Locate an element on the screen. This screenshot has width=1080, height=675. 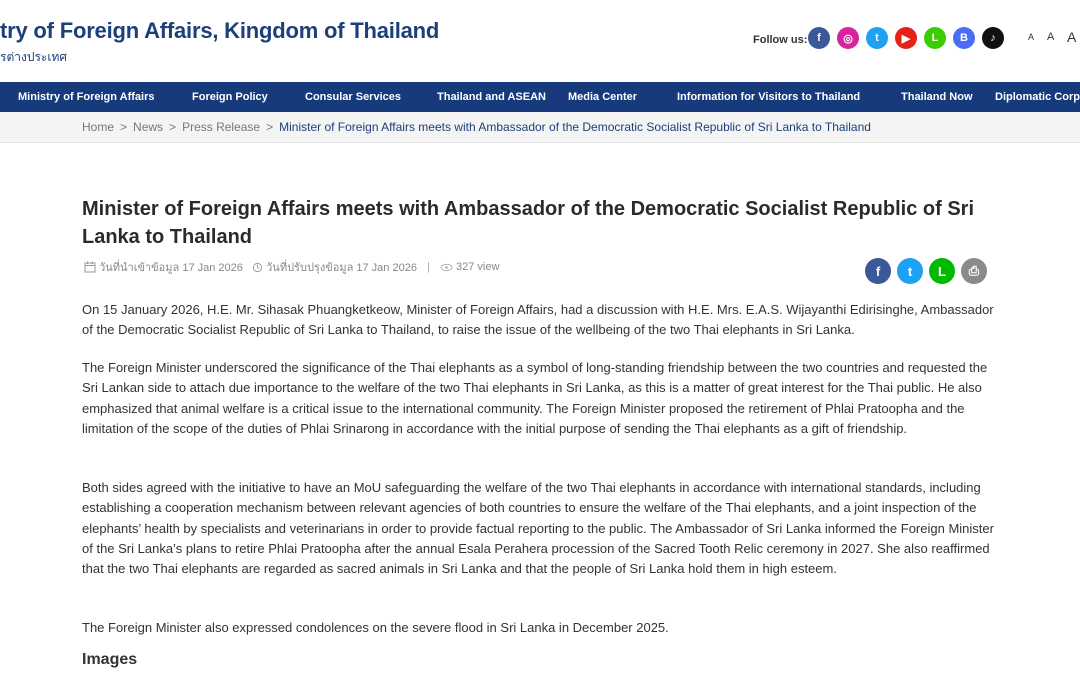
nav-item-thailand-now: Thailand Now is located at coordinates (937, 97).